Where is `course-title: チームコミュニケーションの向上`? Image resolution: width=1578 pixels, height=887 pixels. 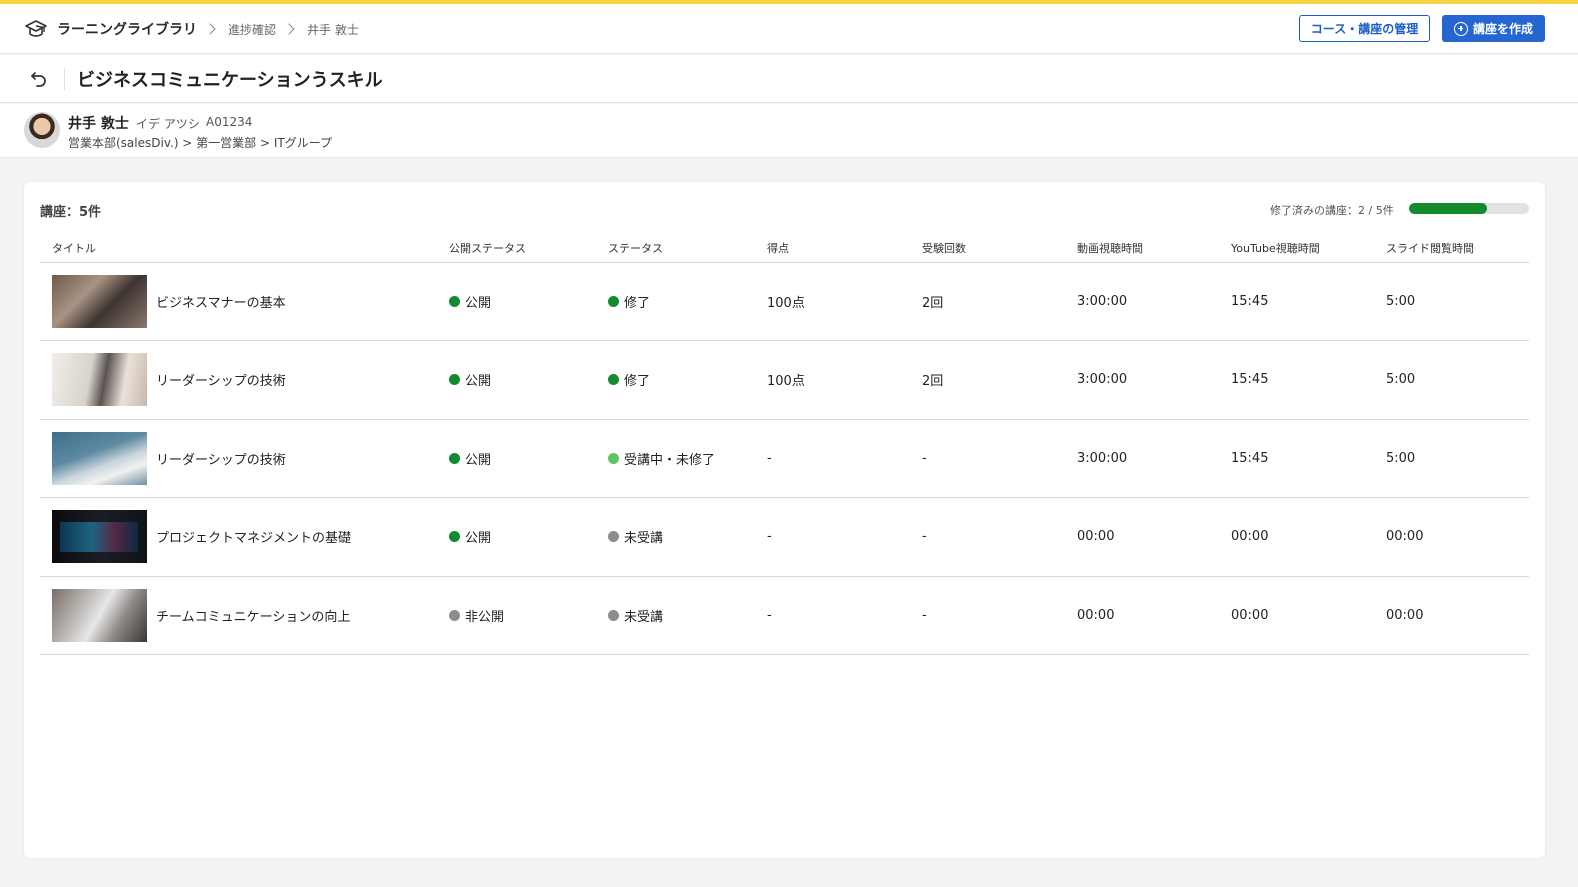 course-title: チームコミュニケーションの向上 is located at coordinates (253, 615).